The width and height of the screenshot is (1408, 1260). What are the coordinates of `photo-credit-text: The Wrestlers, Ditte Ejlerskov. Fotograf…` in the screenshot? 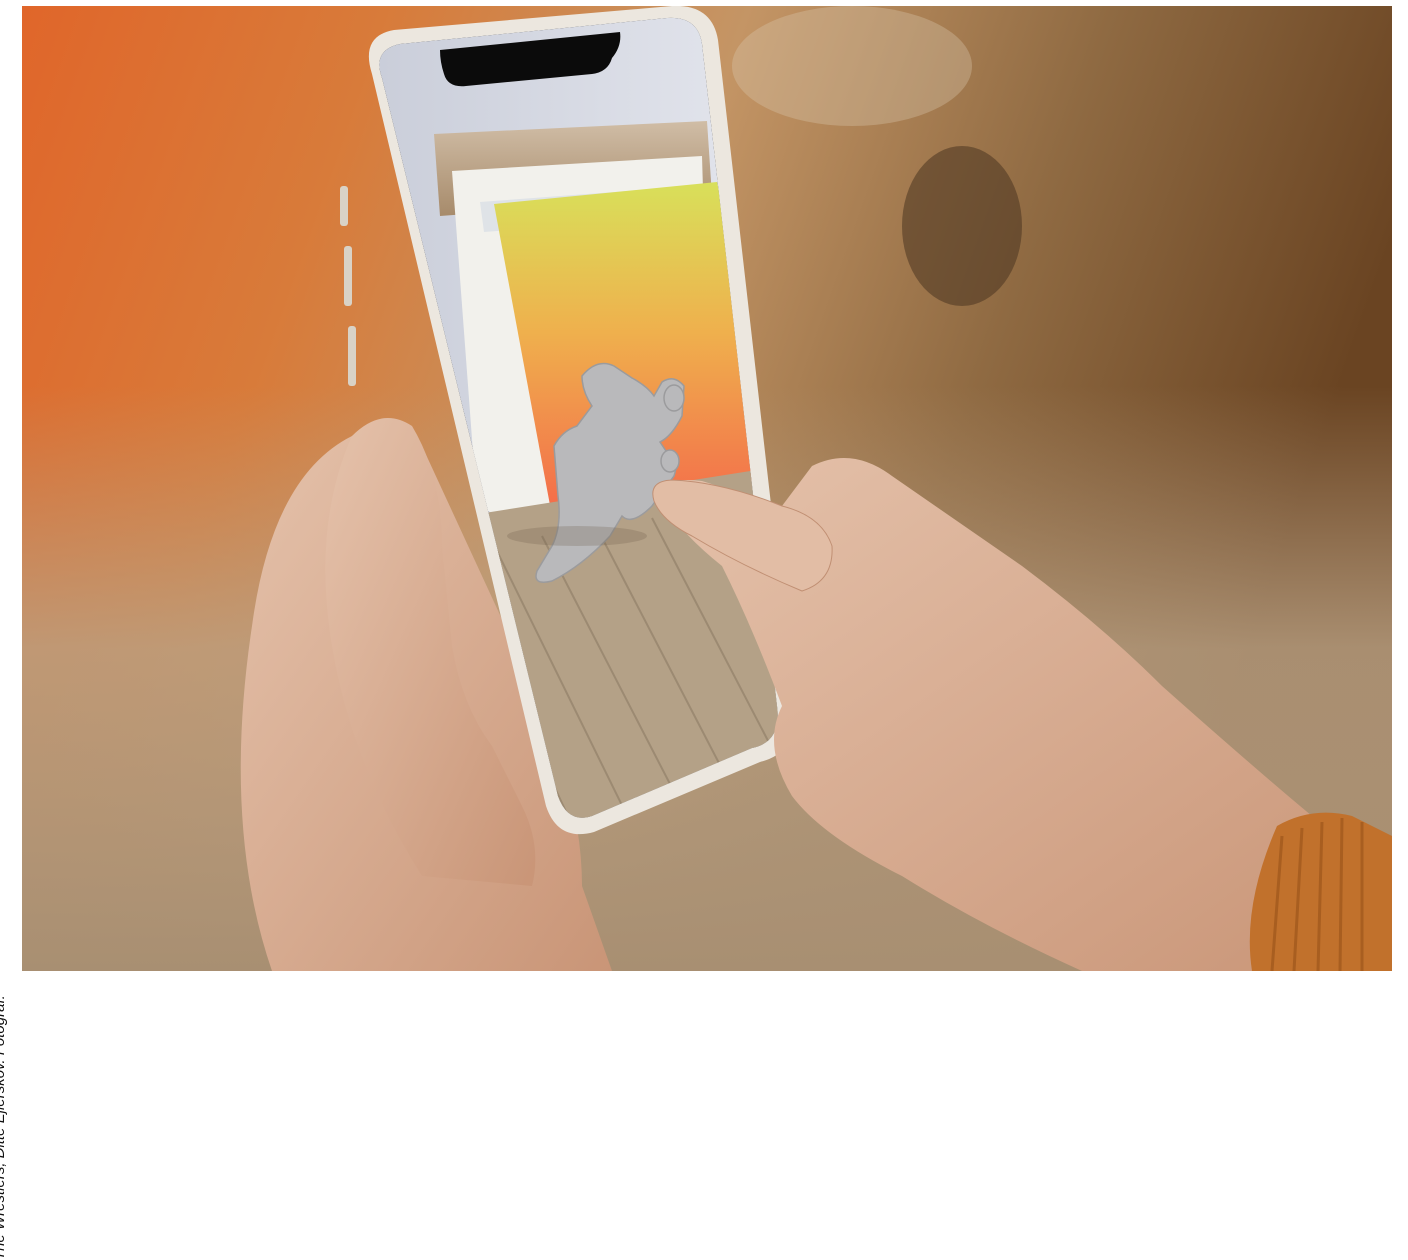 It's located at (4, 1127).